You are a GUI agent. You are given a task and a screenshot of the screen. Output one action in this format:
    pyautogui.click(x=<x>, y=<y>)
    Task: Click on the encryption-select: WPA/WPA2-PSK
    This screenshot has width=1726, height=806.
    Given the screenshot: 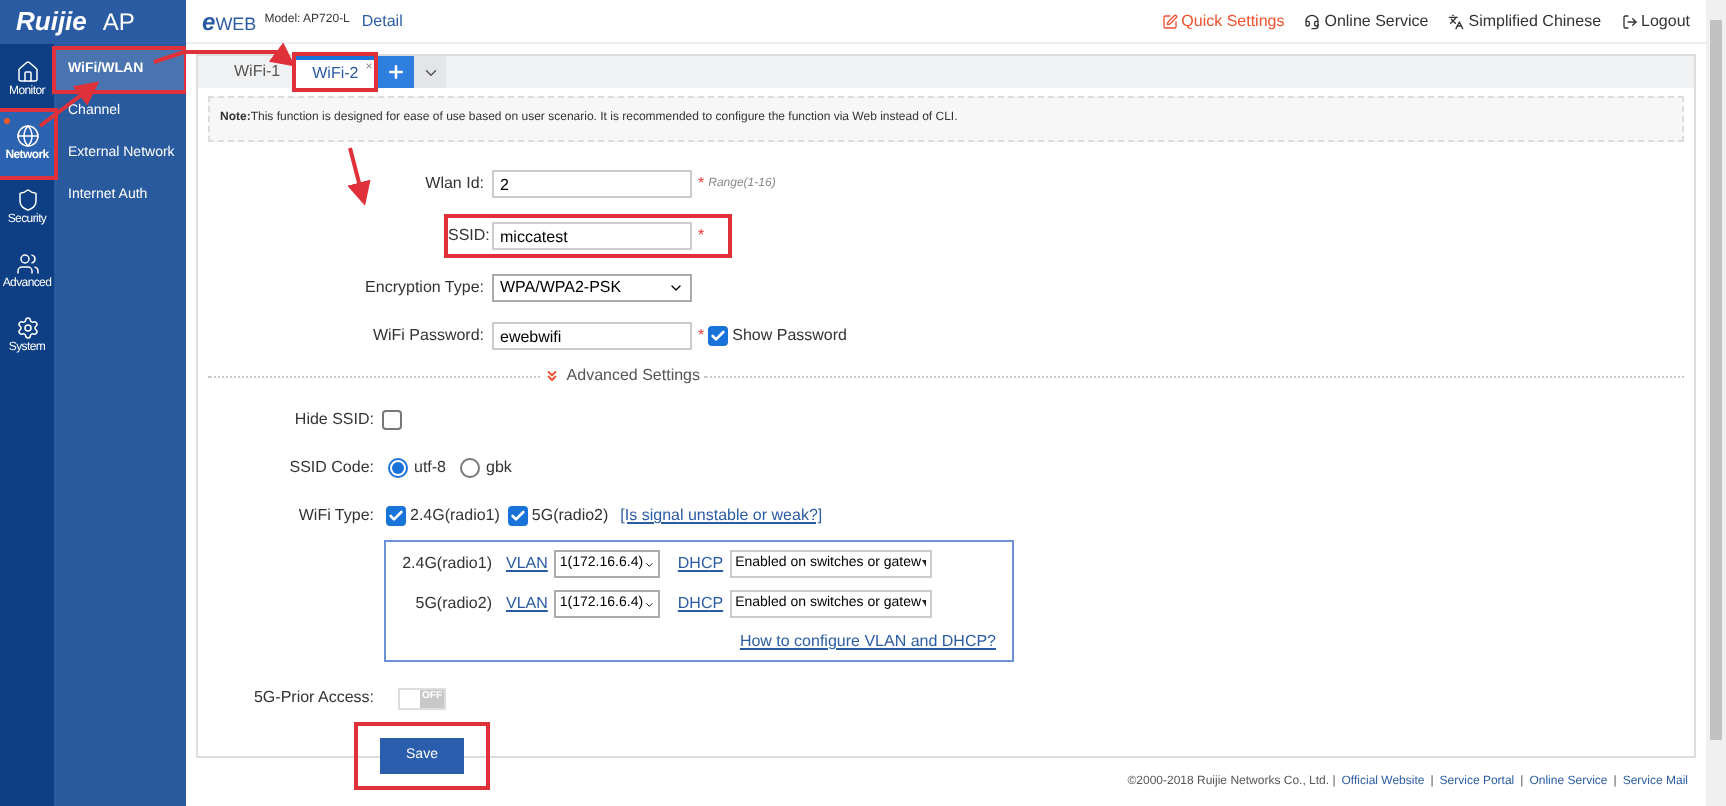 What is the action you would take?
    pyautogui.click(x=592, y=288)
    